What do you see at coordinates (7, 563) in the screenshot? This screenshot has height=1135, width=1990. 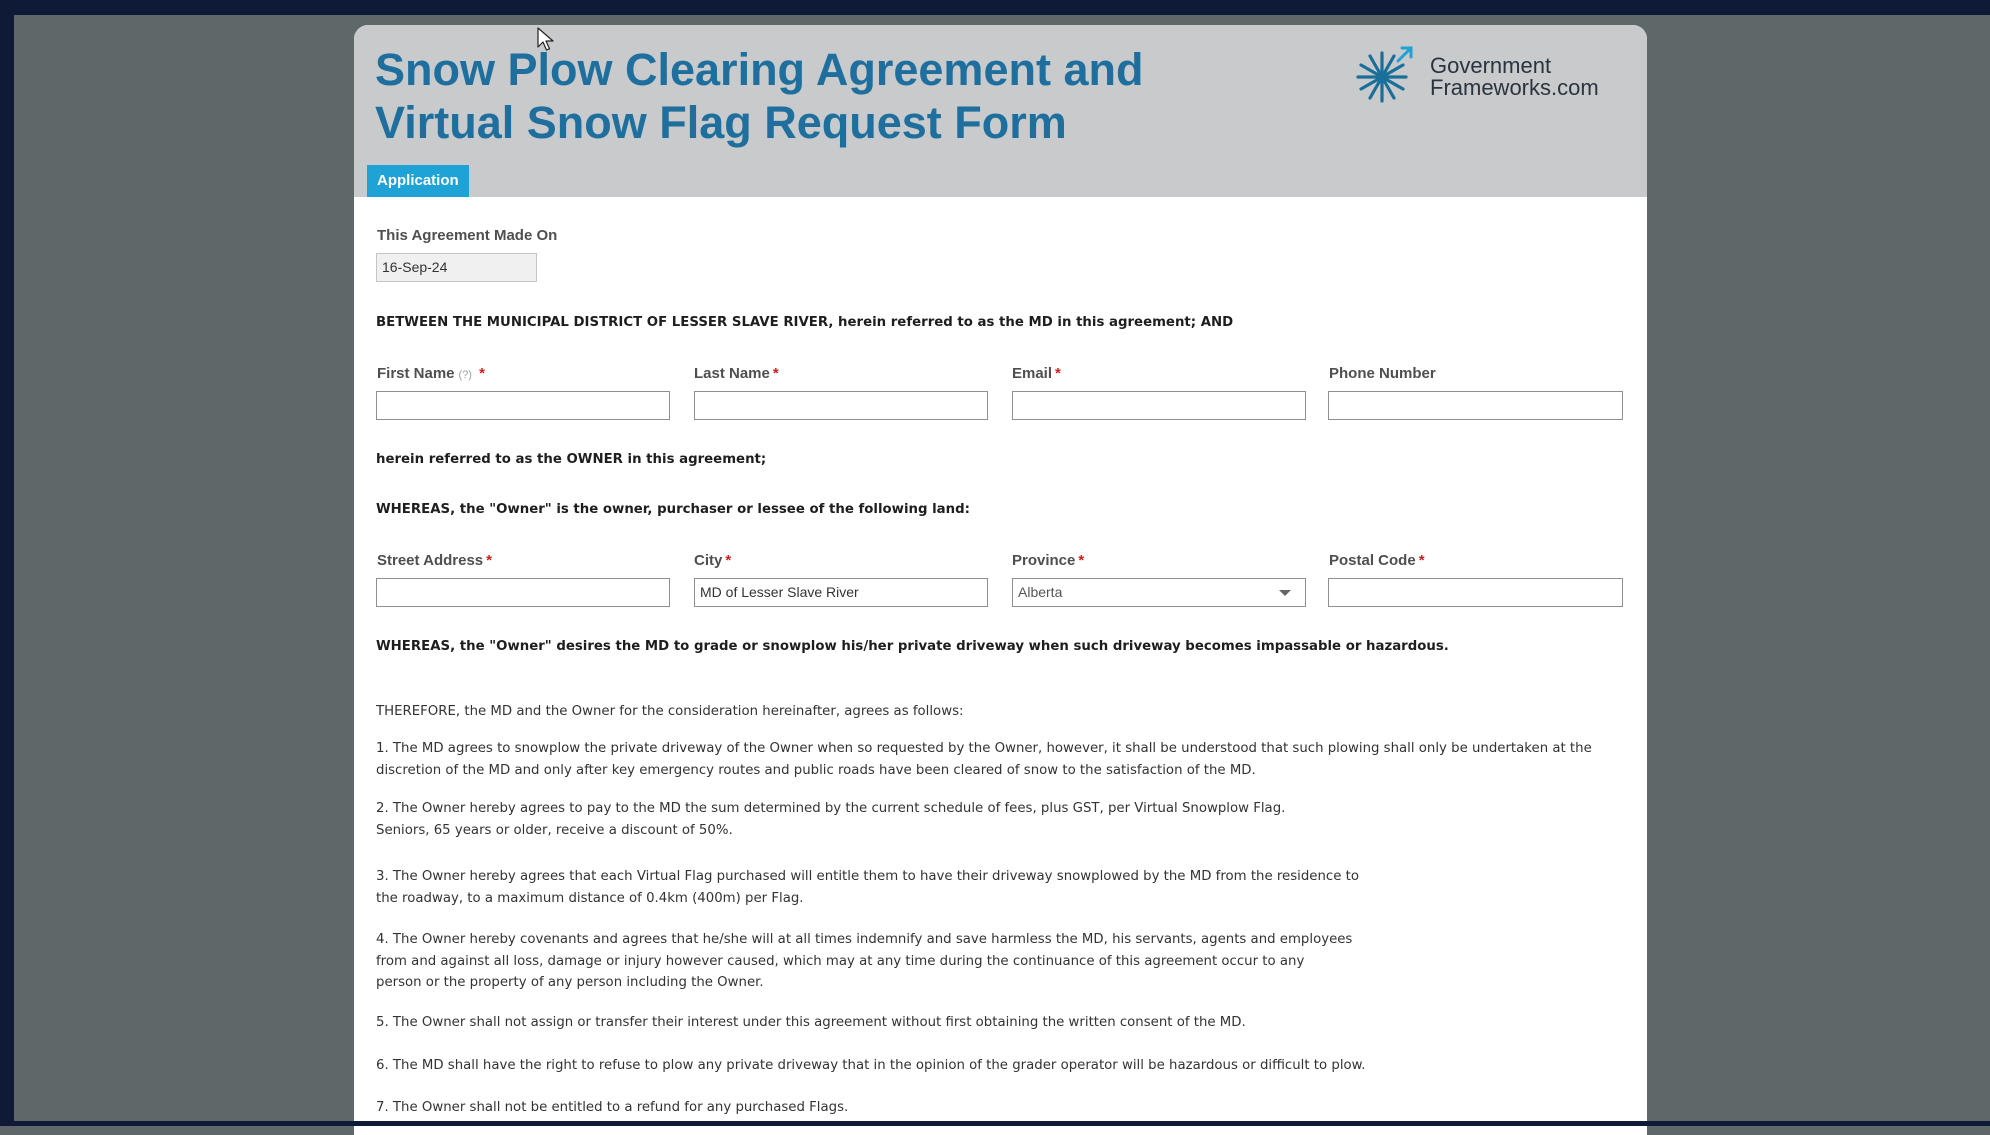 I see `window-left-bar` at bounding box center [7, 563].